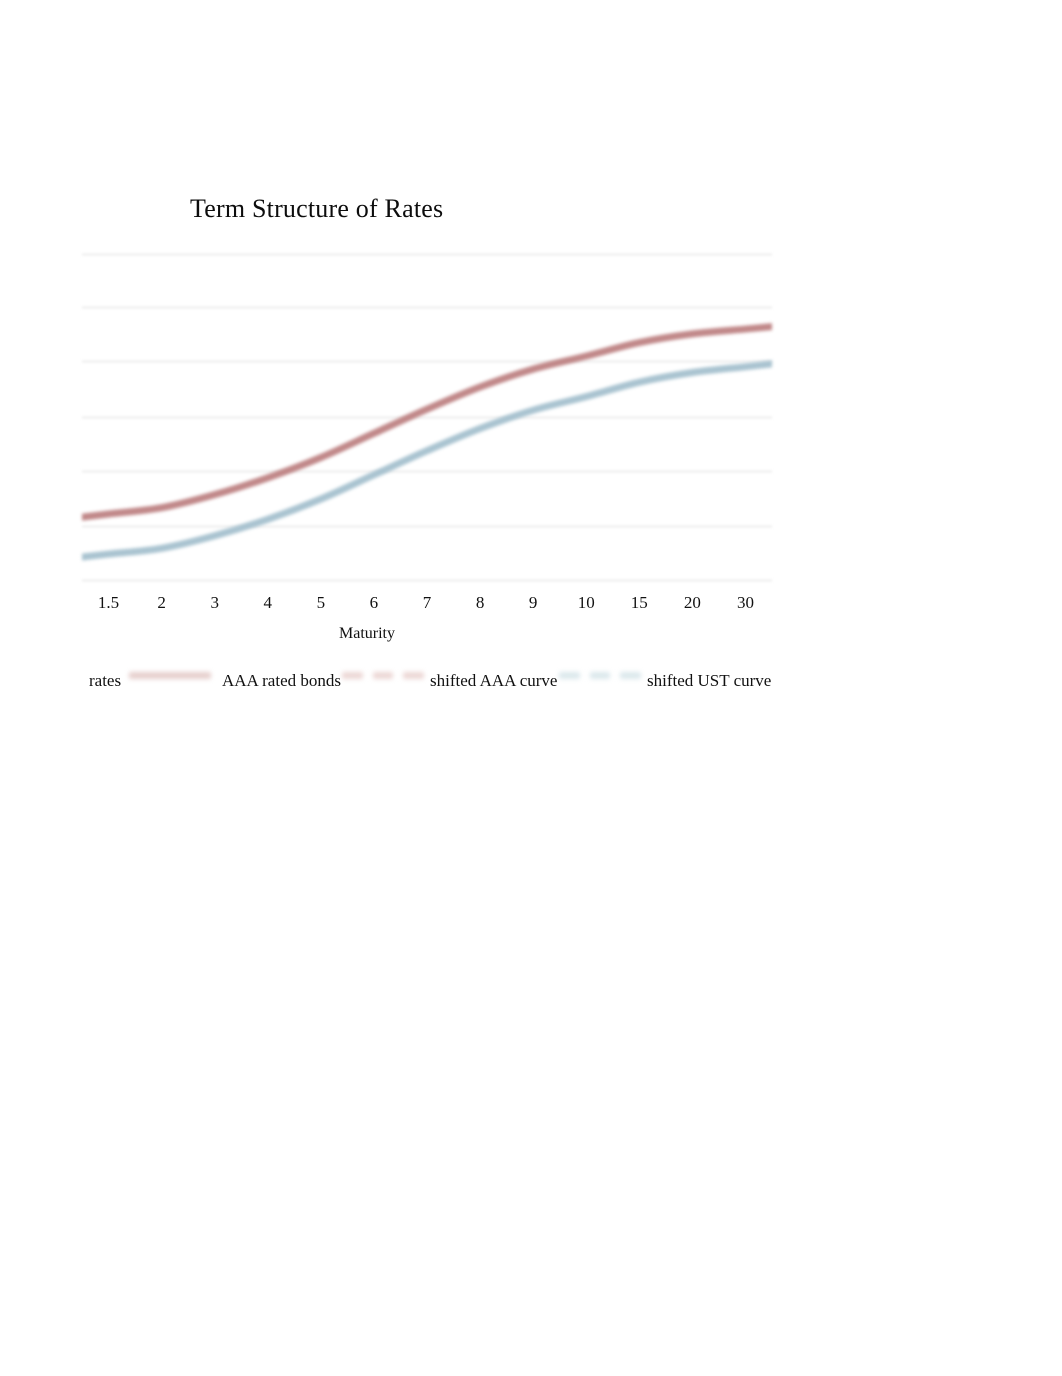  Describe the element at coordinates (480, 602) in the screenshot. I see `x-tick-label: 8` at that location.